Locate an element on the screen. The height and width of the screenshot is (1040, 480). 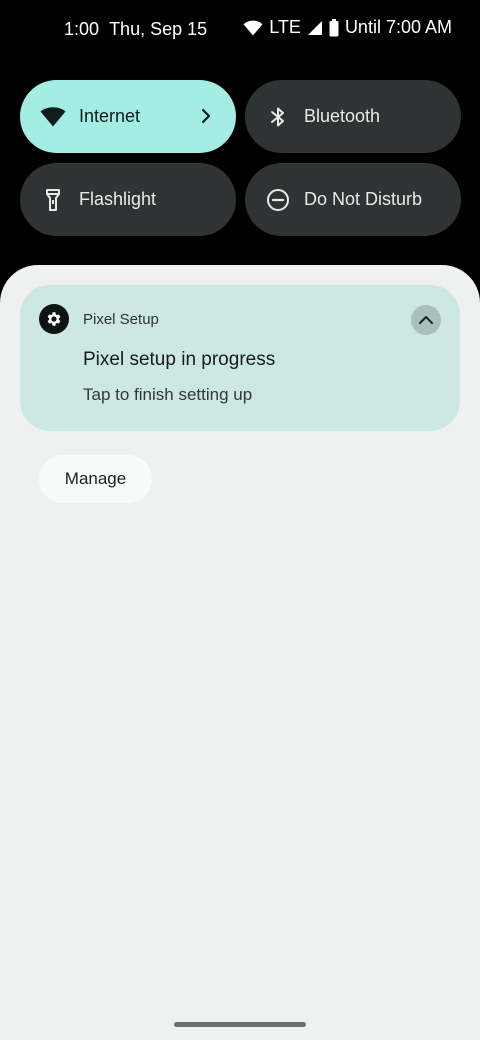
flashlight-icon is located at coordinates (53, 200).